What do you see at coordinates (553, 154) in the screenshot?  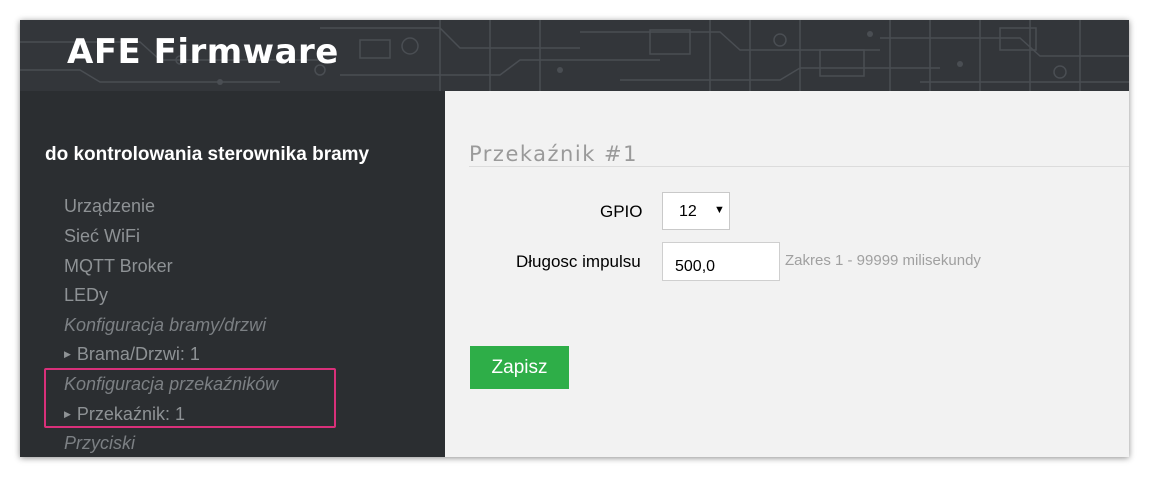 I see `page-title: Przekaźnik #1` at bounding box center [553, 154].